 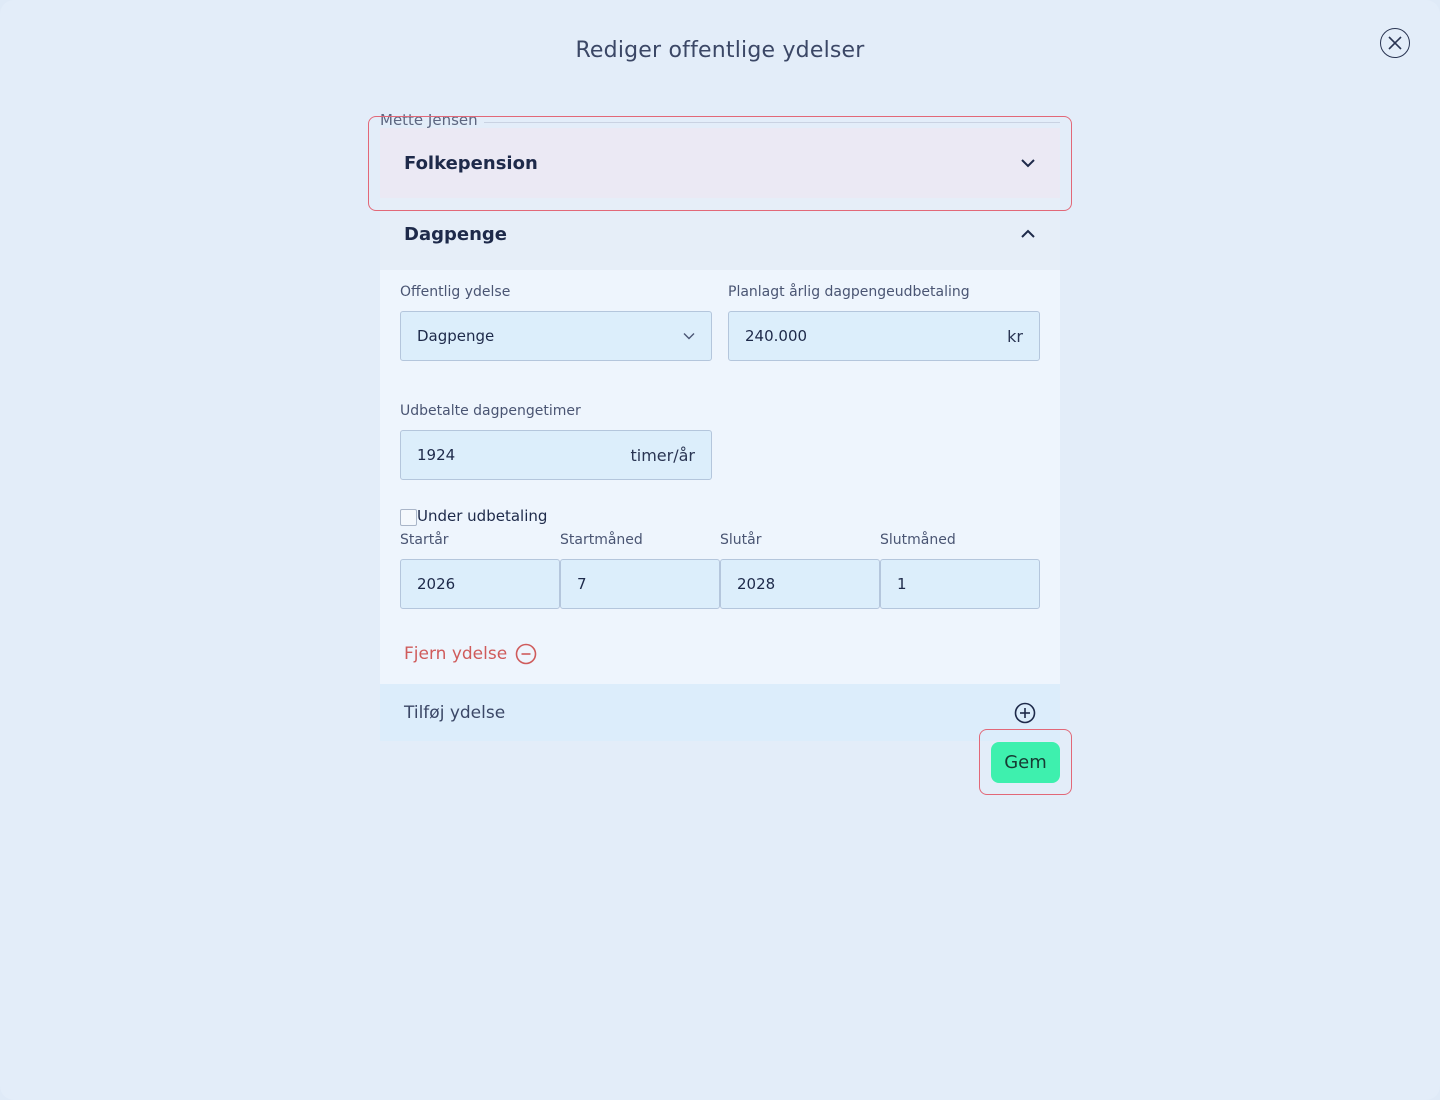 I want to click on annual-payout-input: 240.000 kr, so click(x=884, y=336).